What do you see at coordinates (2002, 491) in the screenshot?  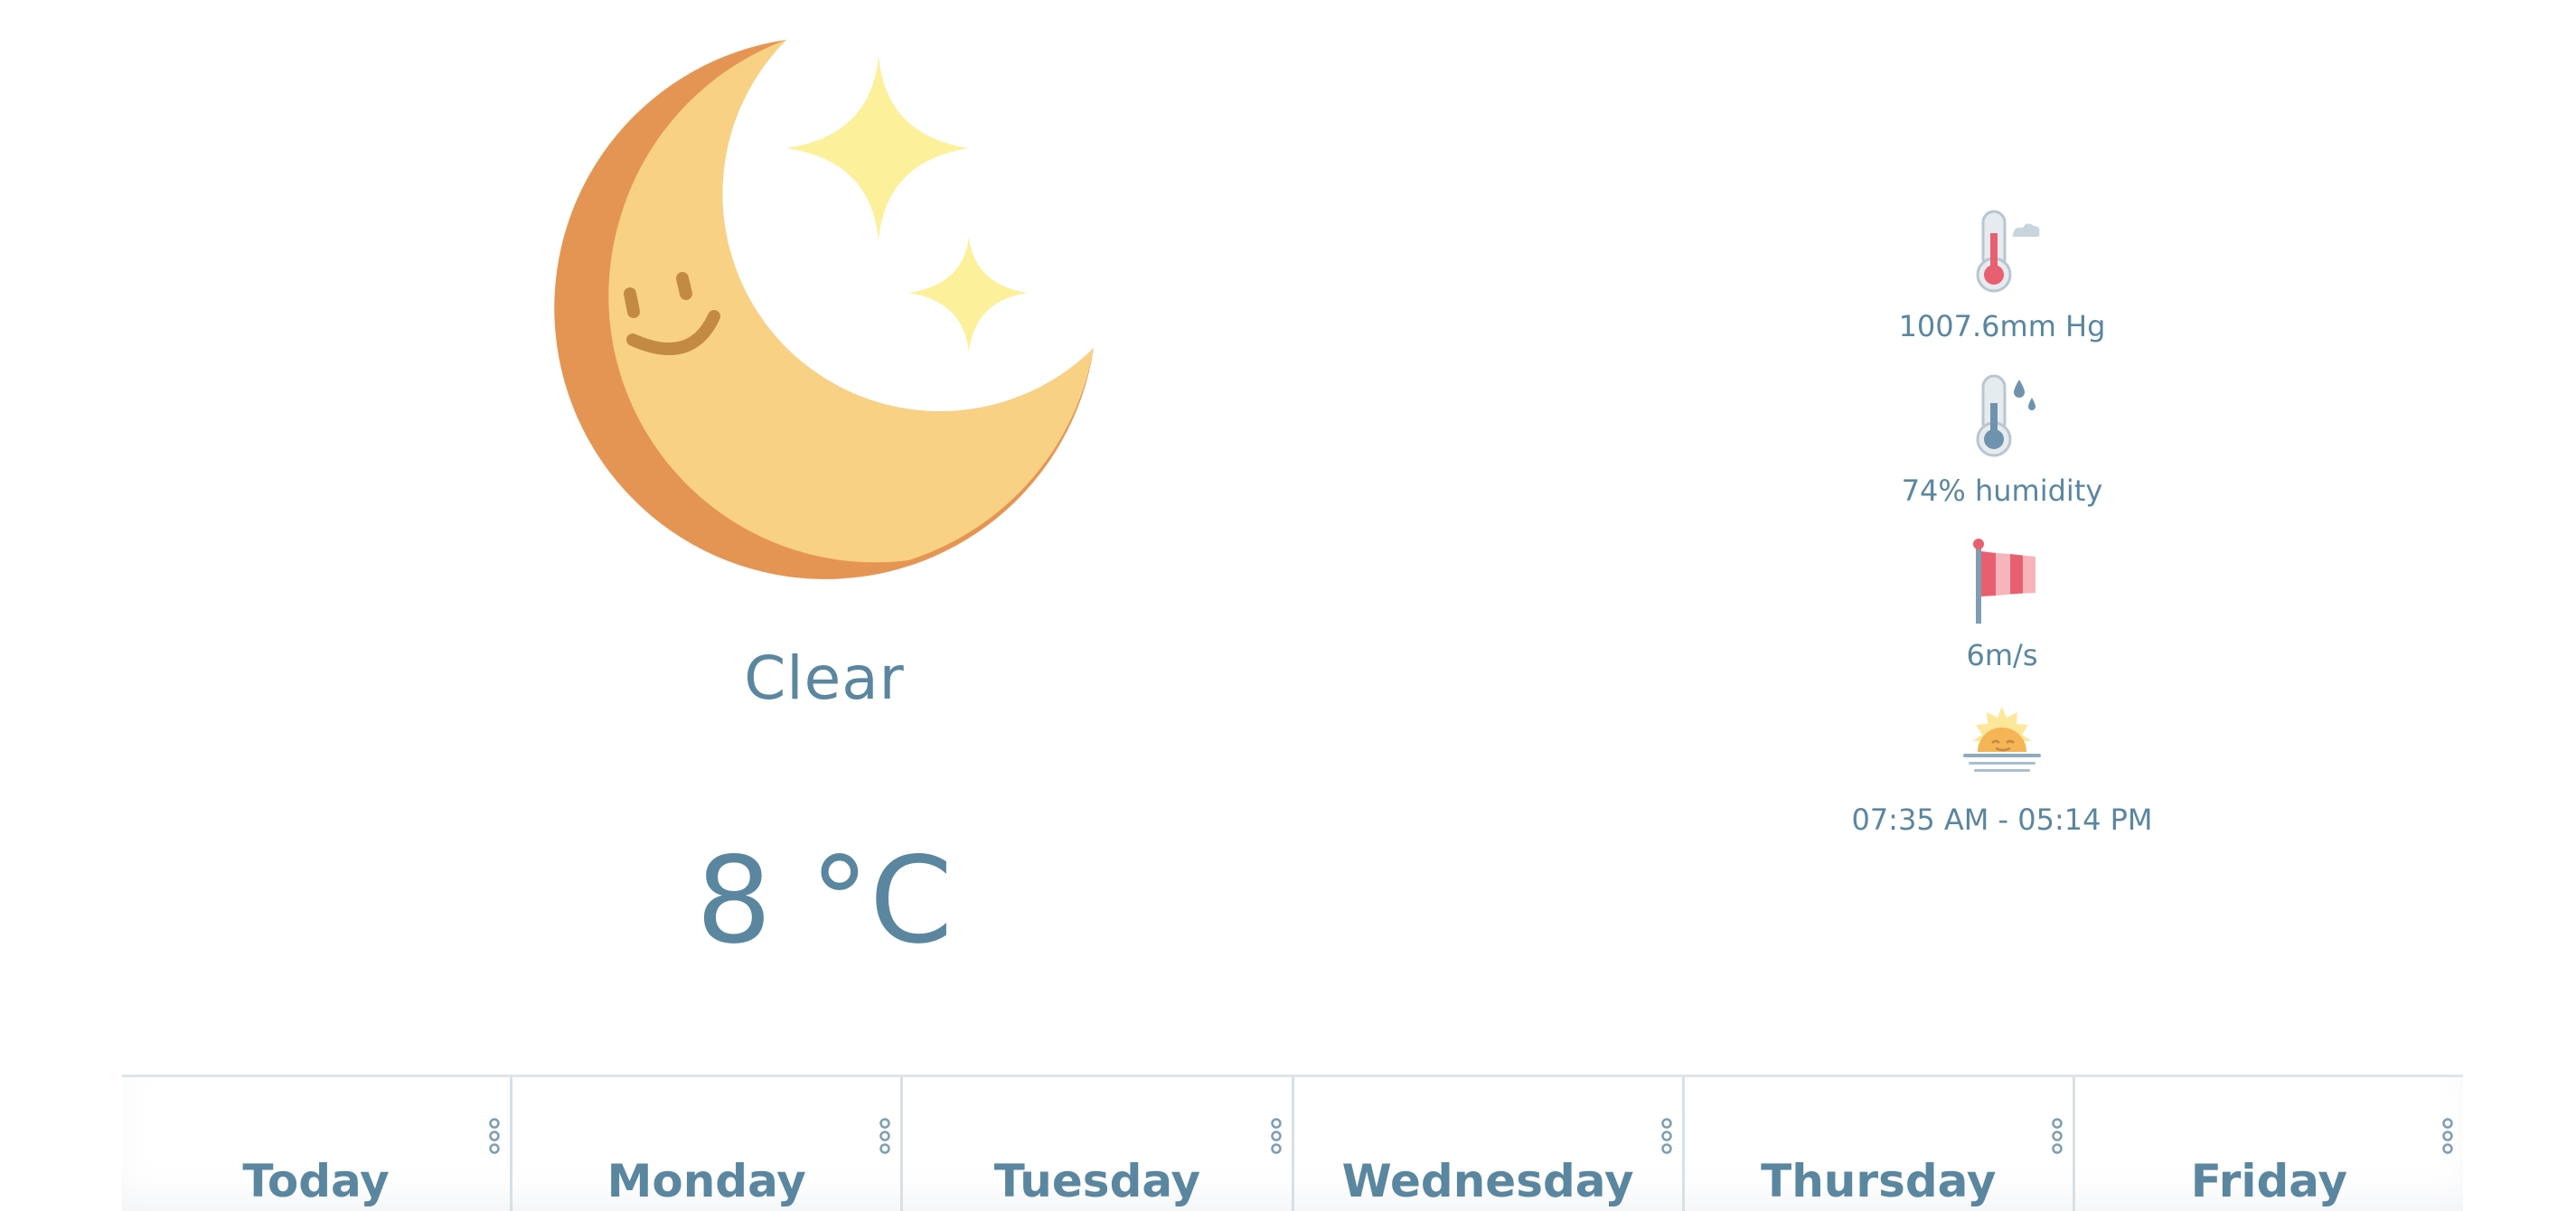 I see `humidity-text: 74% humidity` at bounding box center [2002, 491].